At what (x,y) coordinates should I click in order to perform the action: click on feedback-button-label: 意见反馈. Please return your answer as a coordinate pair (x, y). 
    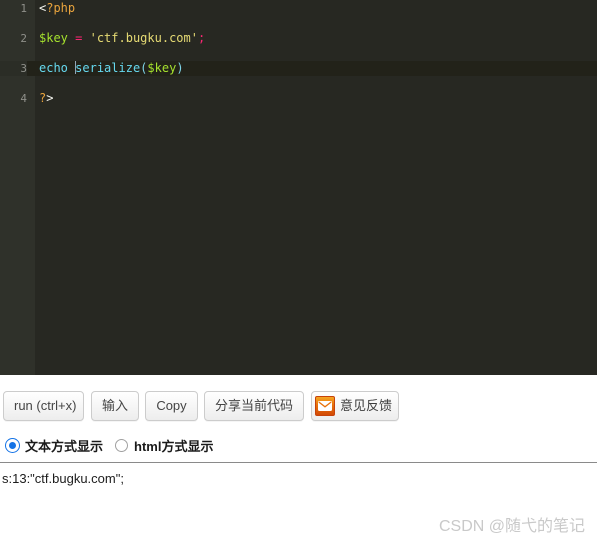
    Looking at the image, I should click on (366, 405).